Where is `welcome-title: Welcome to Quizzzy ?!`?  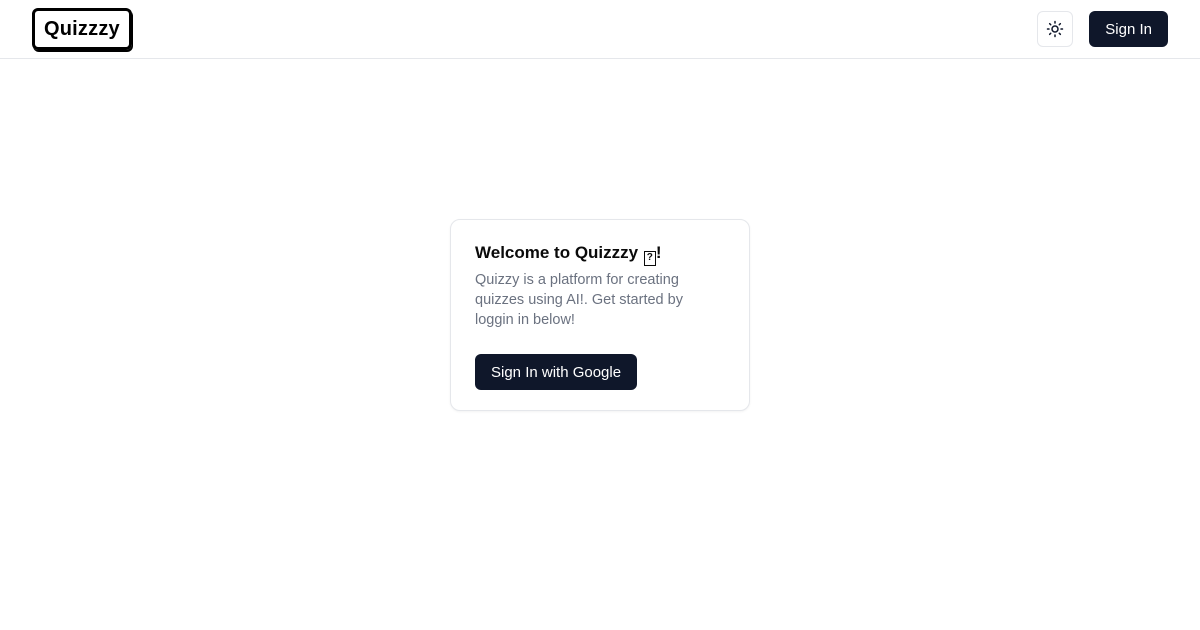 welcome-title: Welcome to Quizzzy ?! is located at coordinates (600, 254).